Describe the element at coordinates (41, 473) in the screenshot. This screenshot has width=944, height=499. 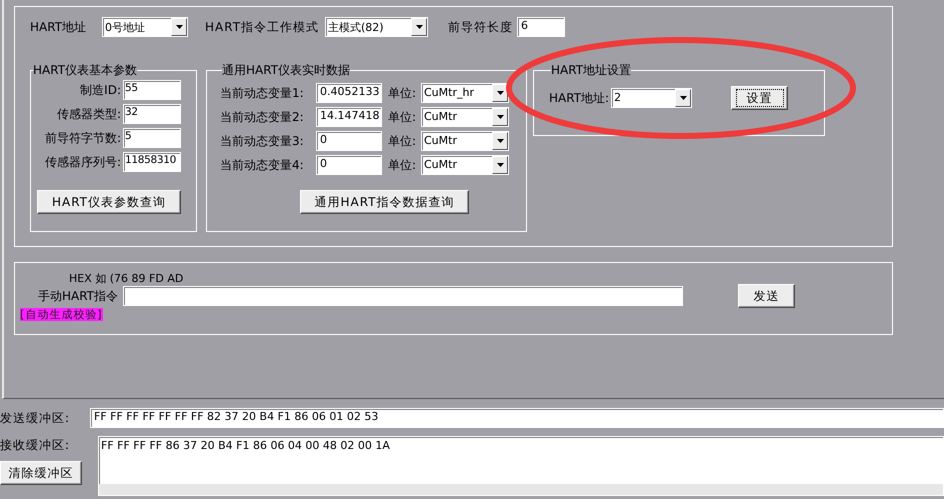
I see `button: 清除缓冲区` at that location.